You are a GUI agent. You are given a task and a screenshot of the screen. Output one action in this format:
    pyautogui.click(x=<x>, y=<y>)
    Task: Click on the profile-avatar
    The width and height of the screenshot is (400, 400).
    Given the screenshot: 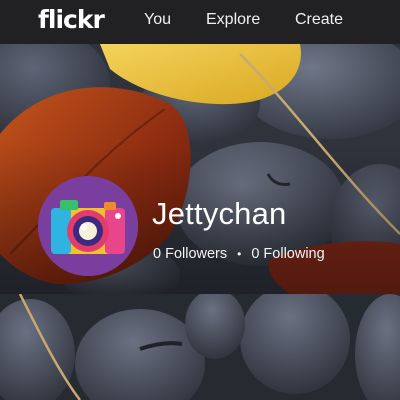 What is the action you would take?
    pyautogui.click(x=88, y=226)
    